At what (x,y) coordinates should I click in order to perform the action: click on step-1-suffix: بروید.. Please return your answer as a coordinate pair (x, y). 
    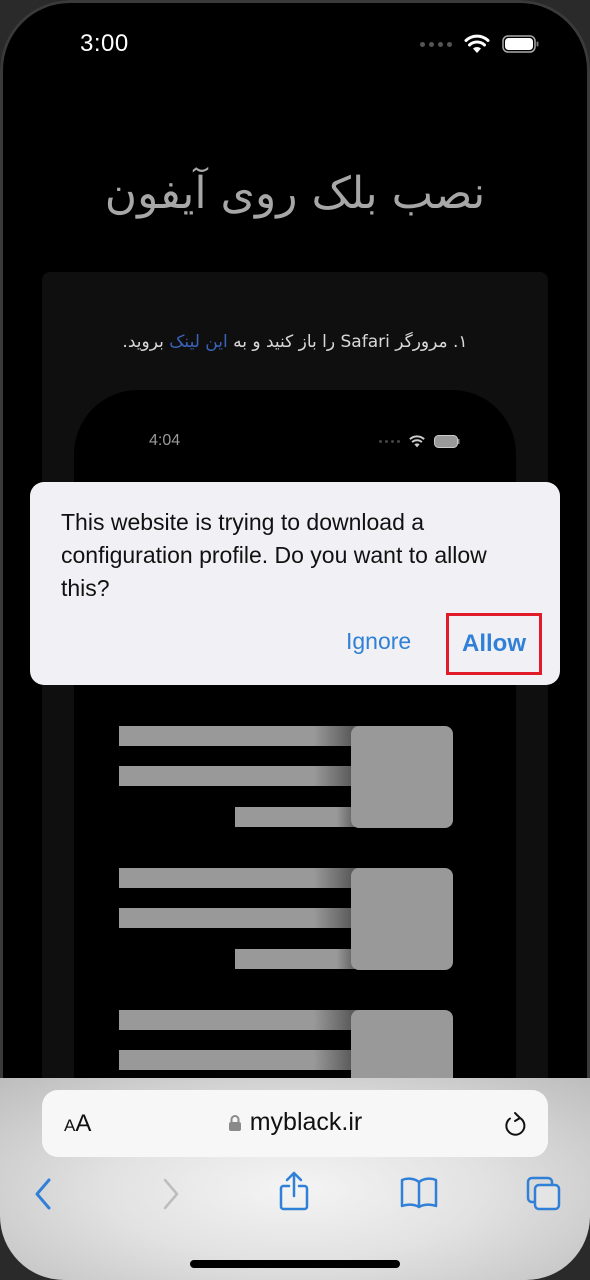
    Looking at the image, I should click on (146, 342).